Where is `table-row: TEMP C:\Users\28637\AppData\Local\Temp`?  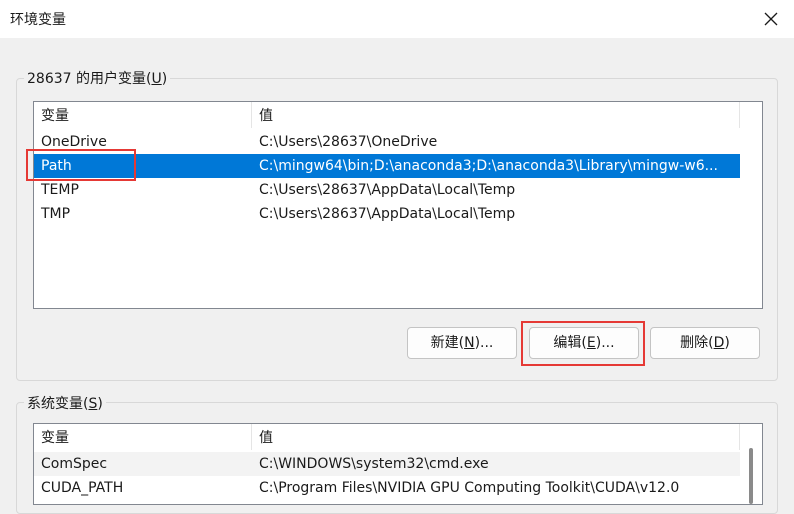
table-row: TEMP C:\Users\28637\AppData\Local\Temp is located at coordinates (387, 190).